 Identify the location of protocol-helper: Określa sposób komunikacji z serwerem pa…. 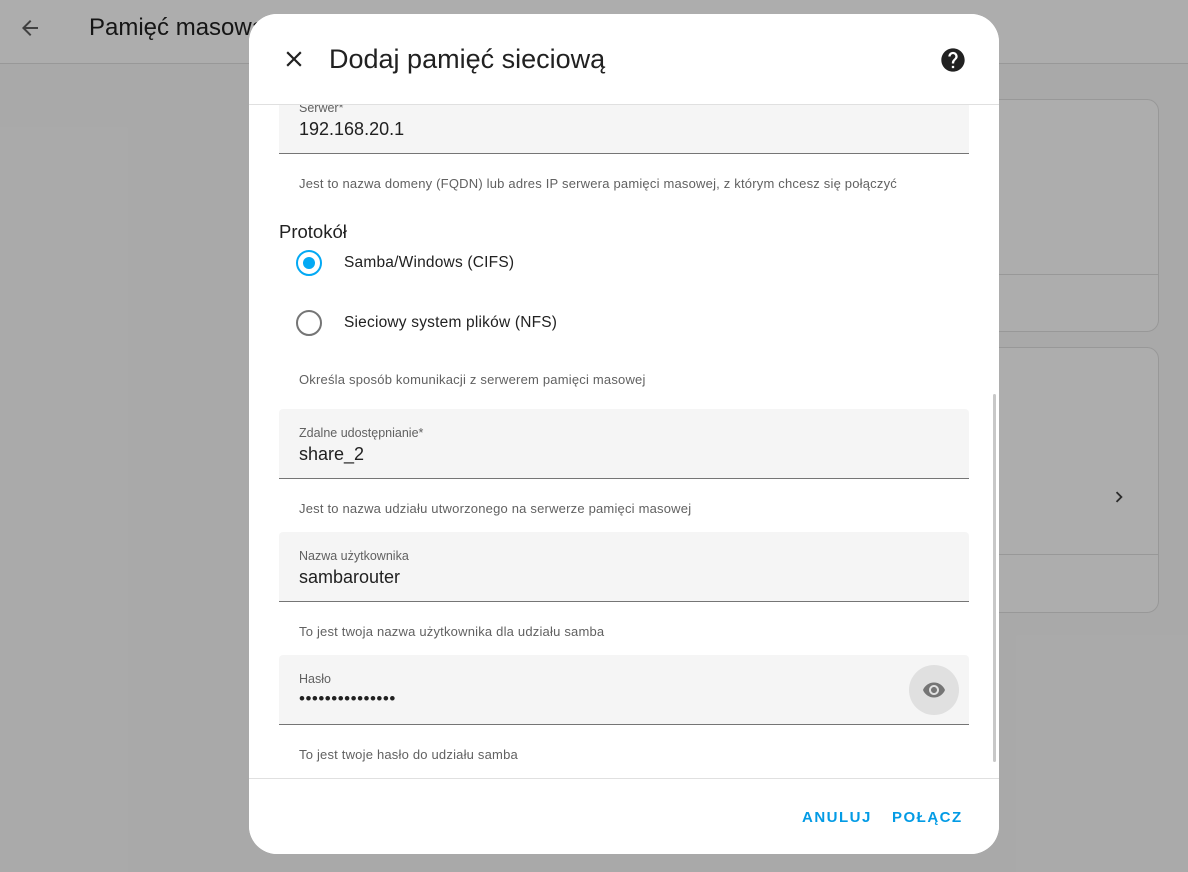
(472, 379).